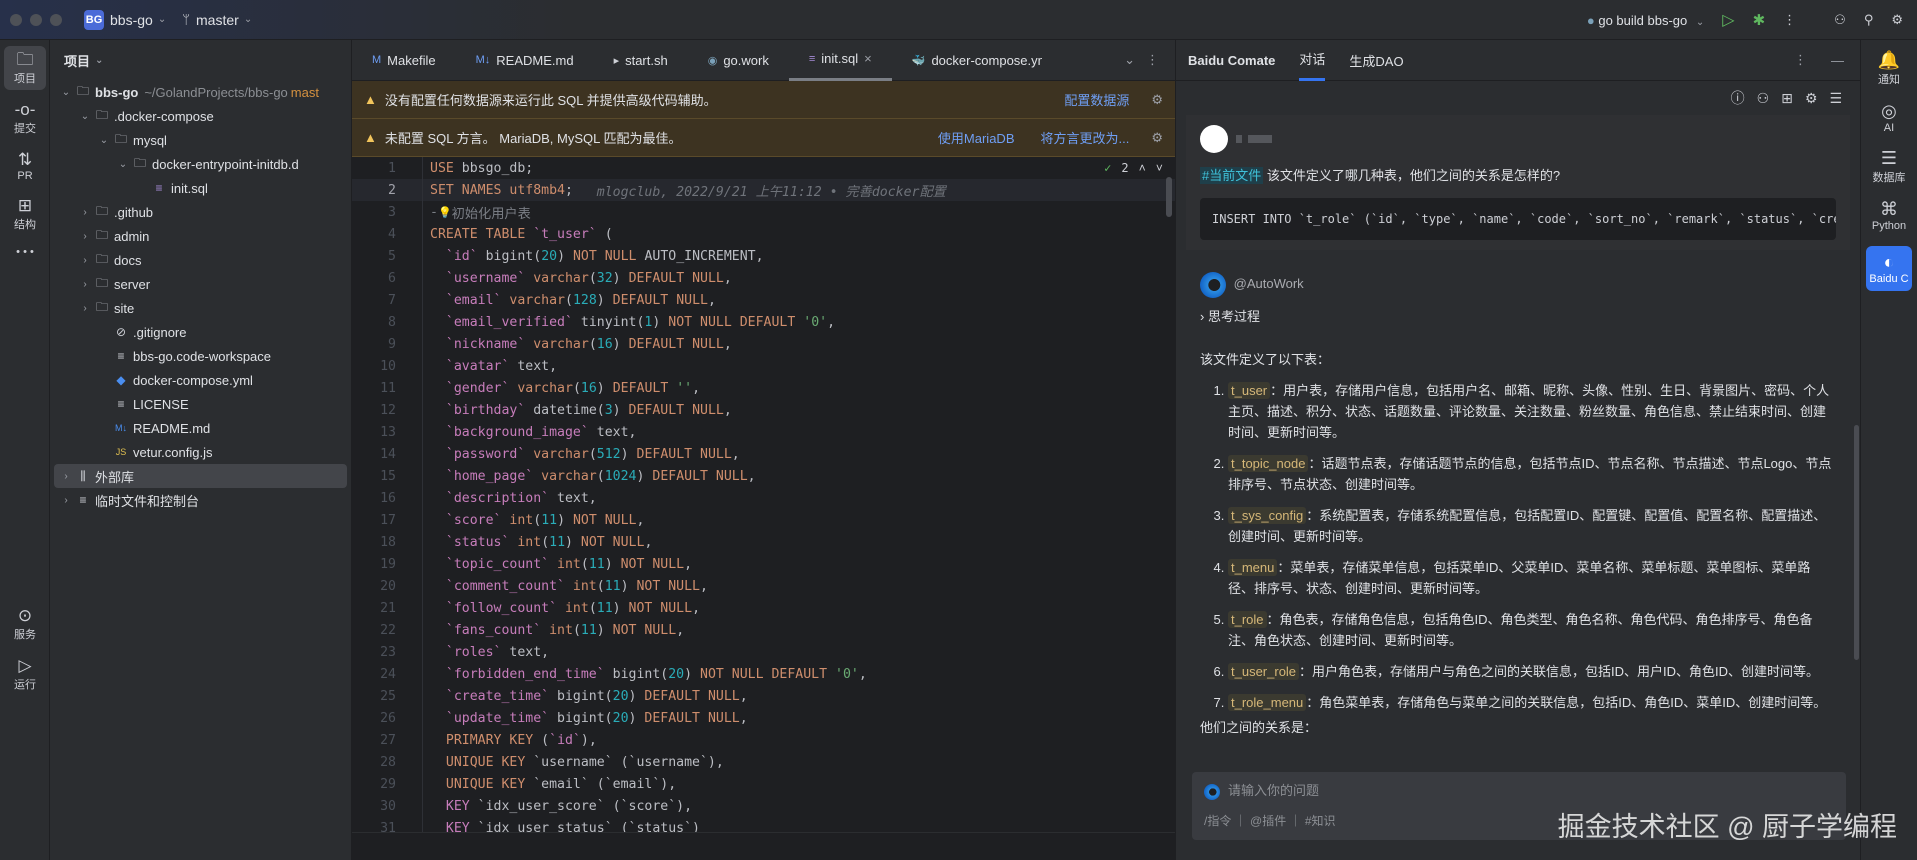  What do you see at coordinates (200, 404) in the screenshot?
I see `tree-item: ≡ LICENSE` at bounding box center [200, 404].